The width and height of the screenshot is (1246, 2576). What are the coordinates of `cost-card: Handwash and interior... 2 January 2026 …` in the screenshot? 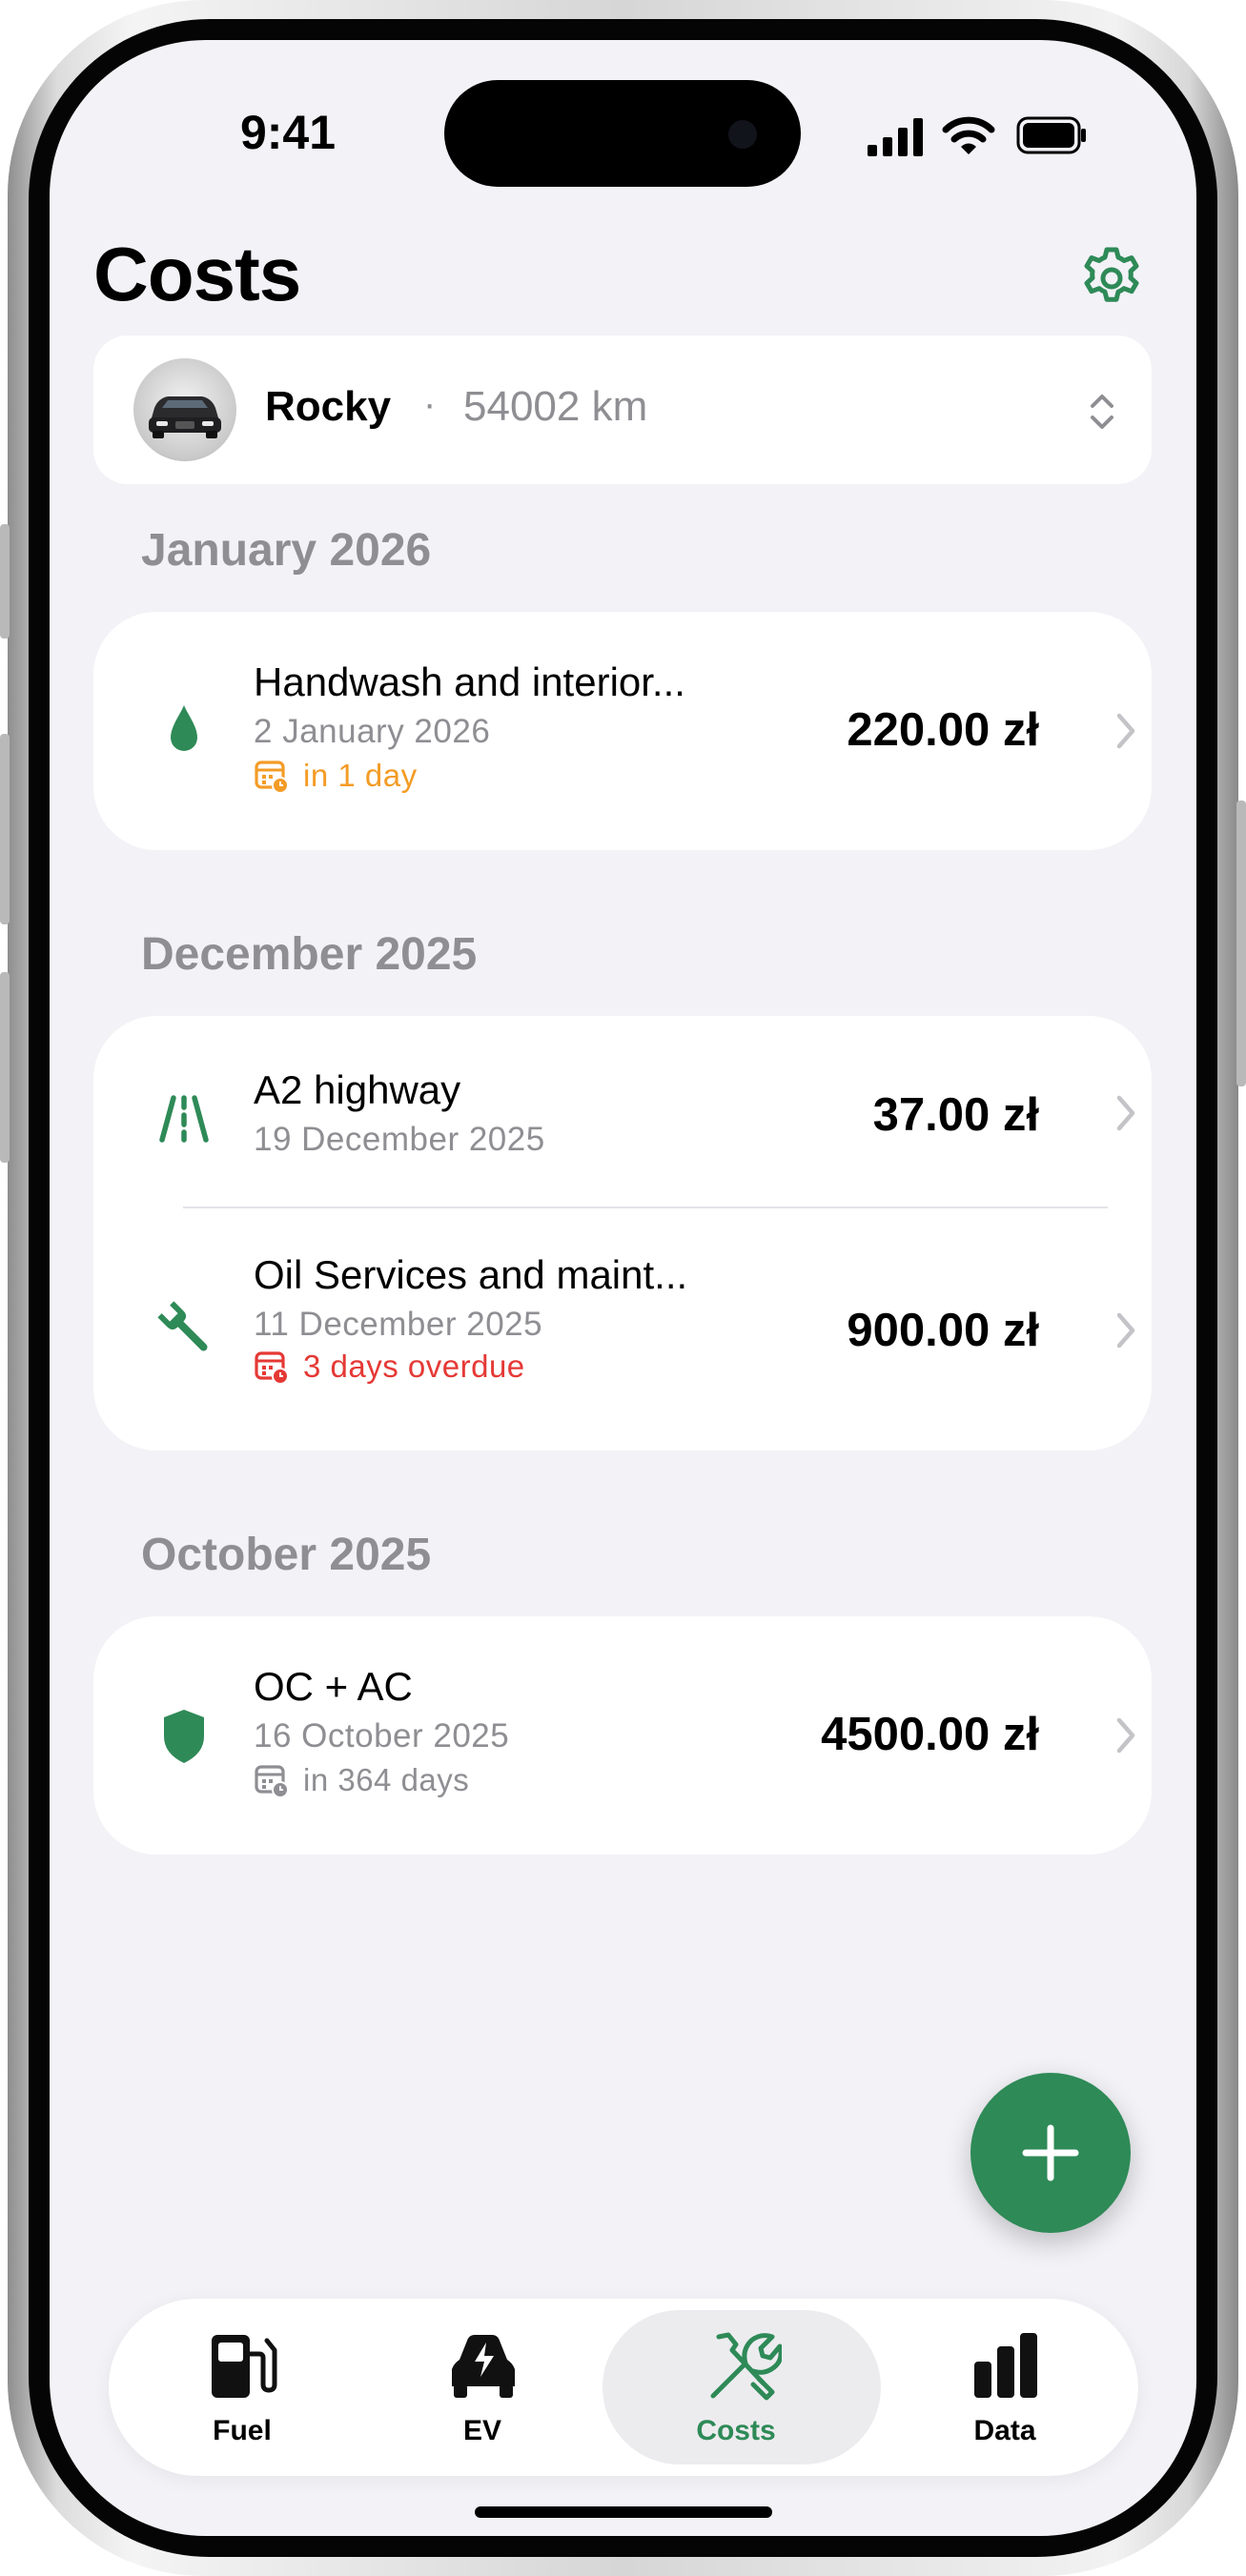 It's located at (622, 731).